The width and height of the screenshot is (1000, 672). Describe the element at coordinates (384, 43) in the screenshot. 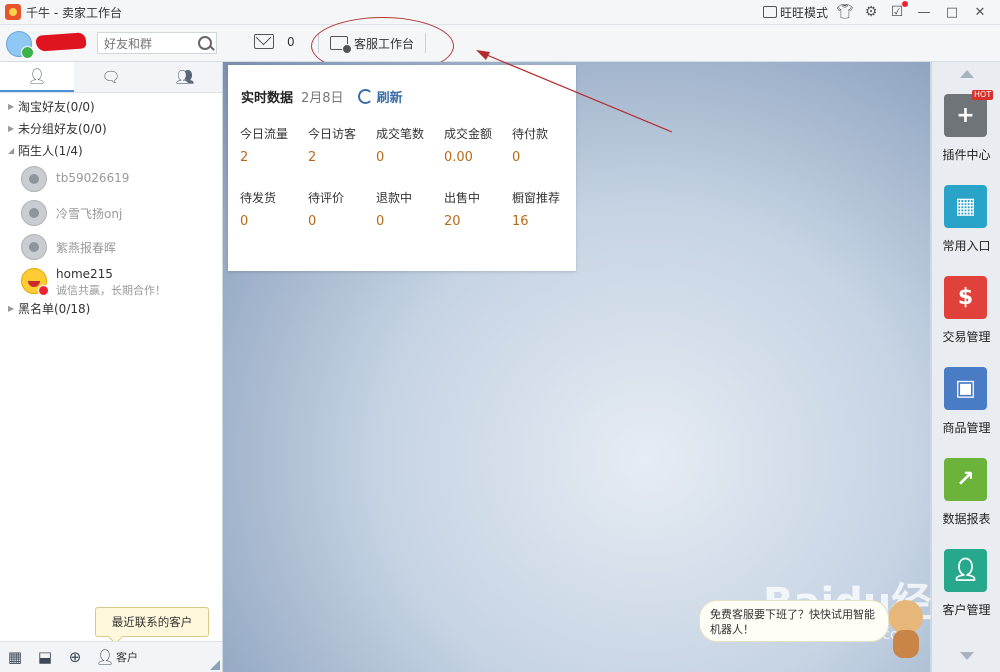

I see `cs-workbench-label: 客服工作台` at that location.